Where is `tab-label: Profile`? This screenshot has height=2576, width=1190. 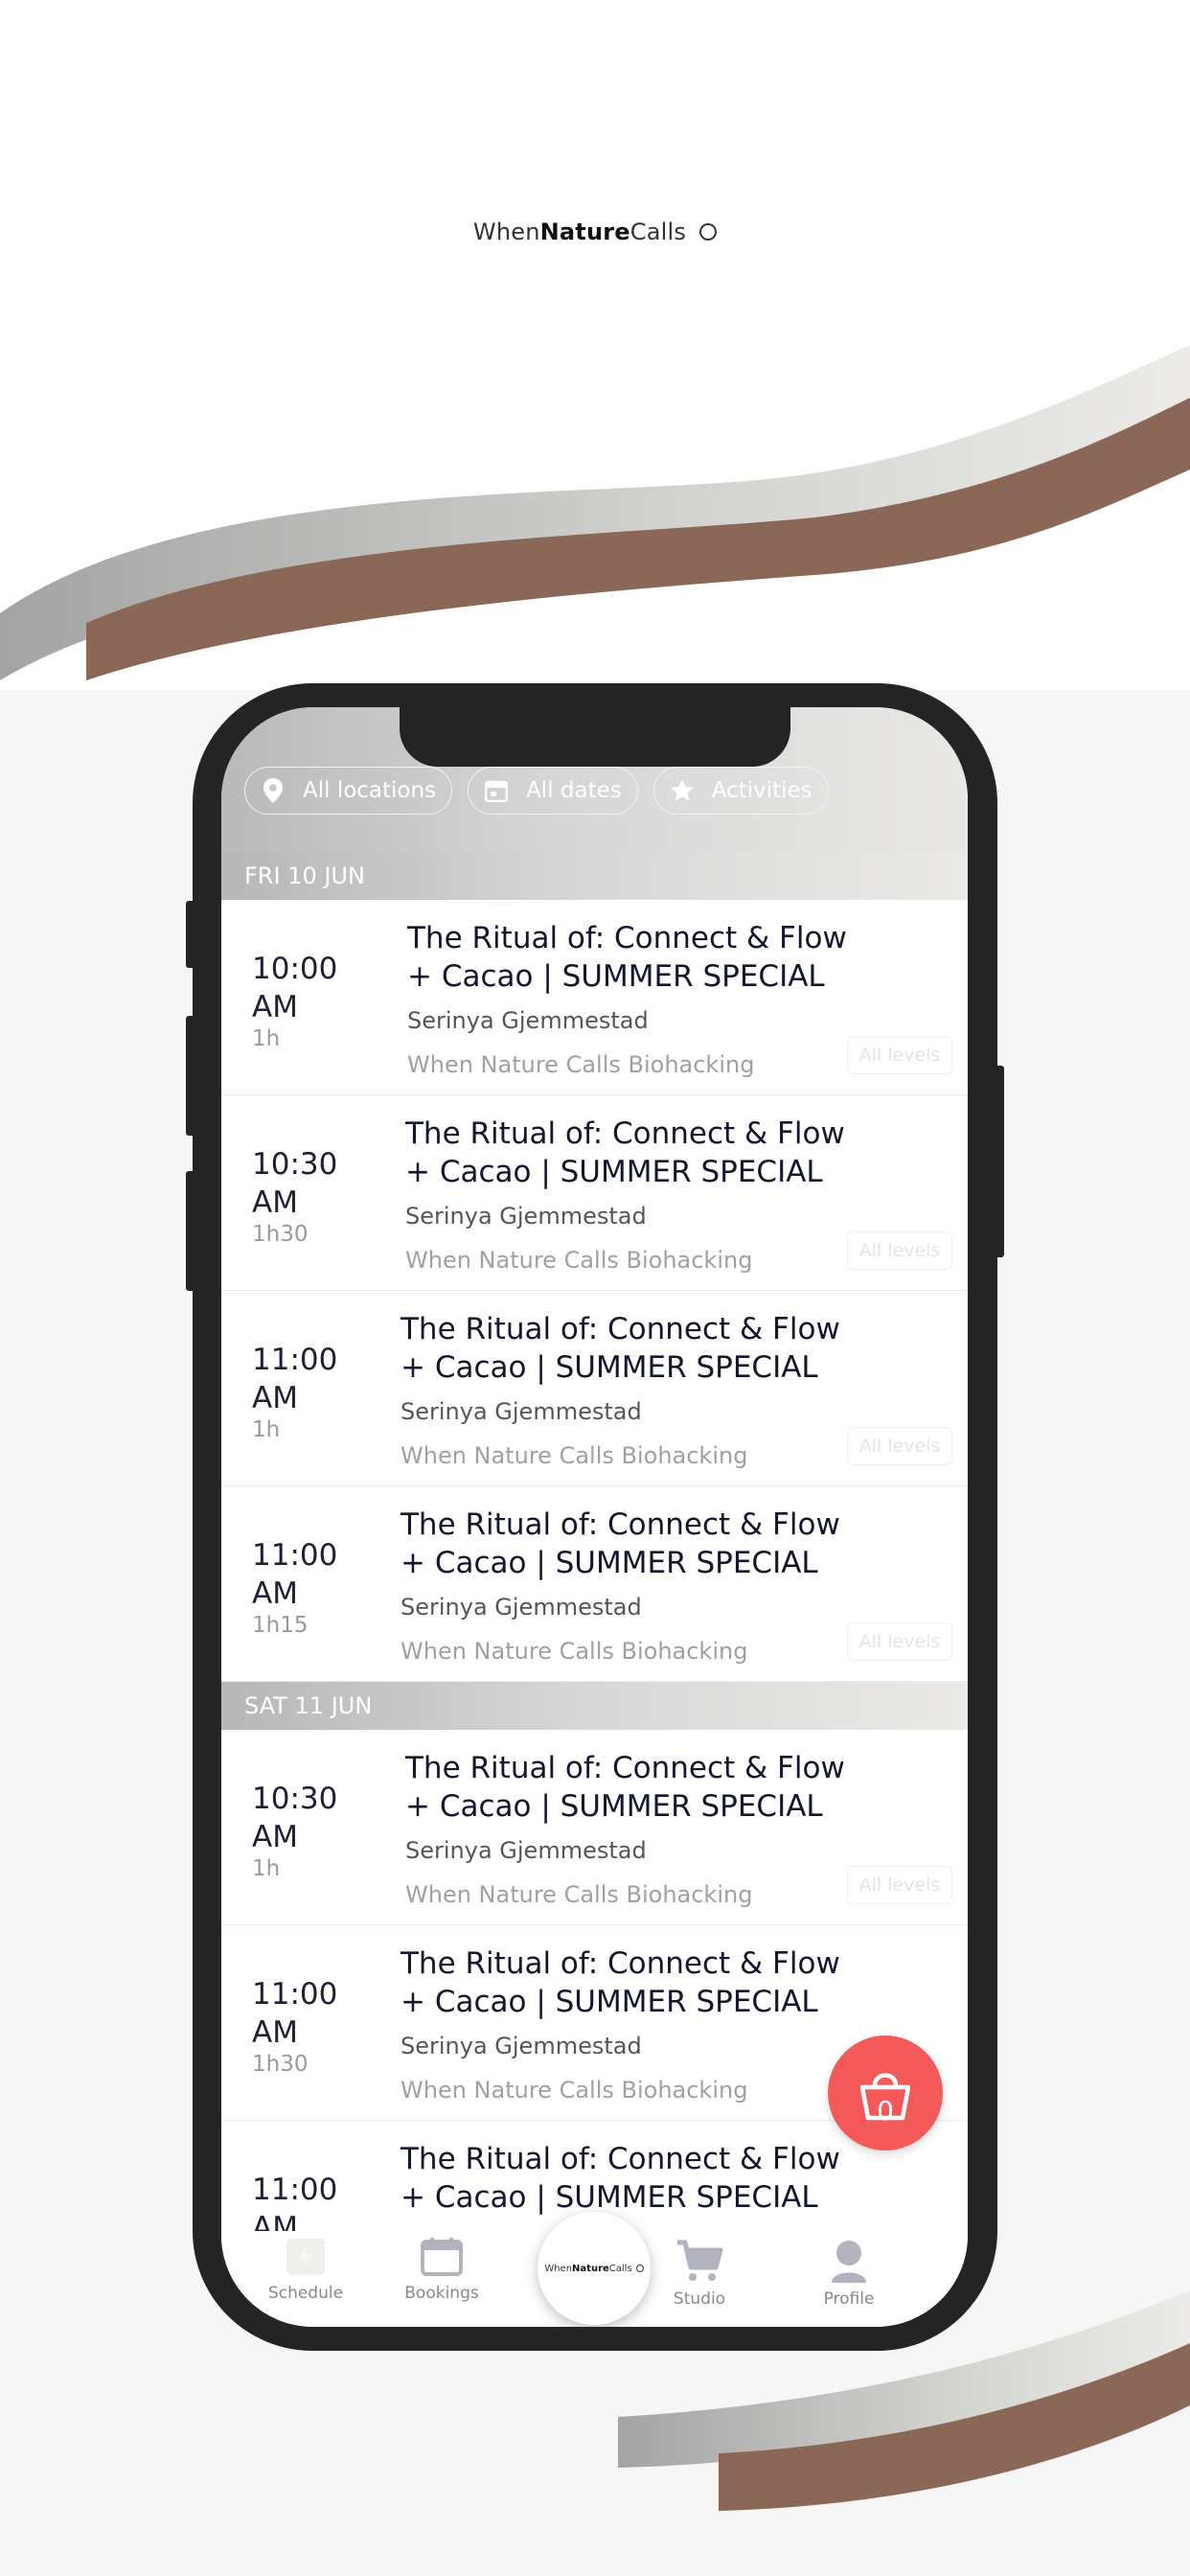 tab-label: Profile is located at coordinates (849, 2299).